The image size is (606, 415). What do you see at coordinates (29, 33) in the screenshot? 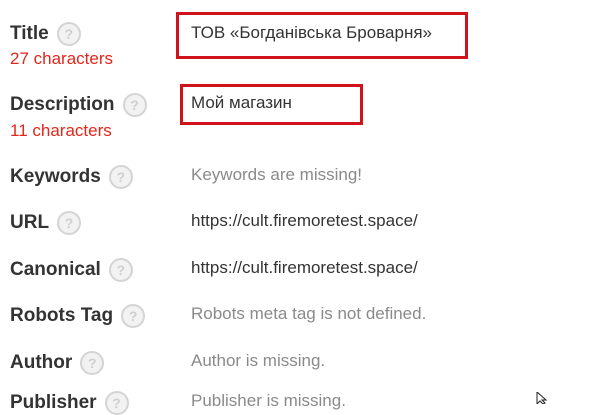
I see `title-label: Title` at bounding box center [29, 33].